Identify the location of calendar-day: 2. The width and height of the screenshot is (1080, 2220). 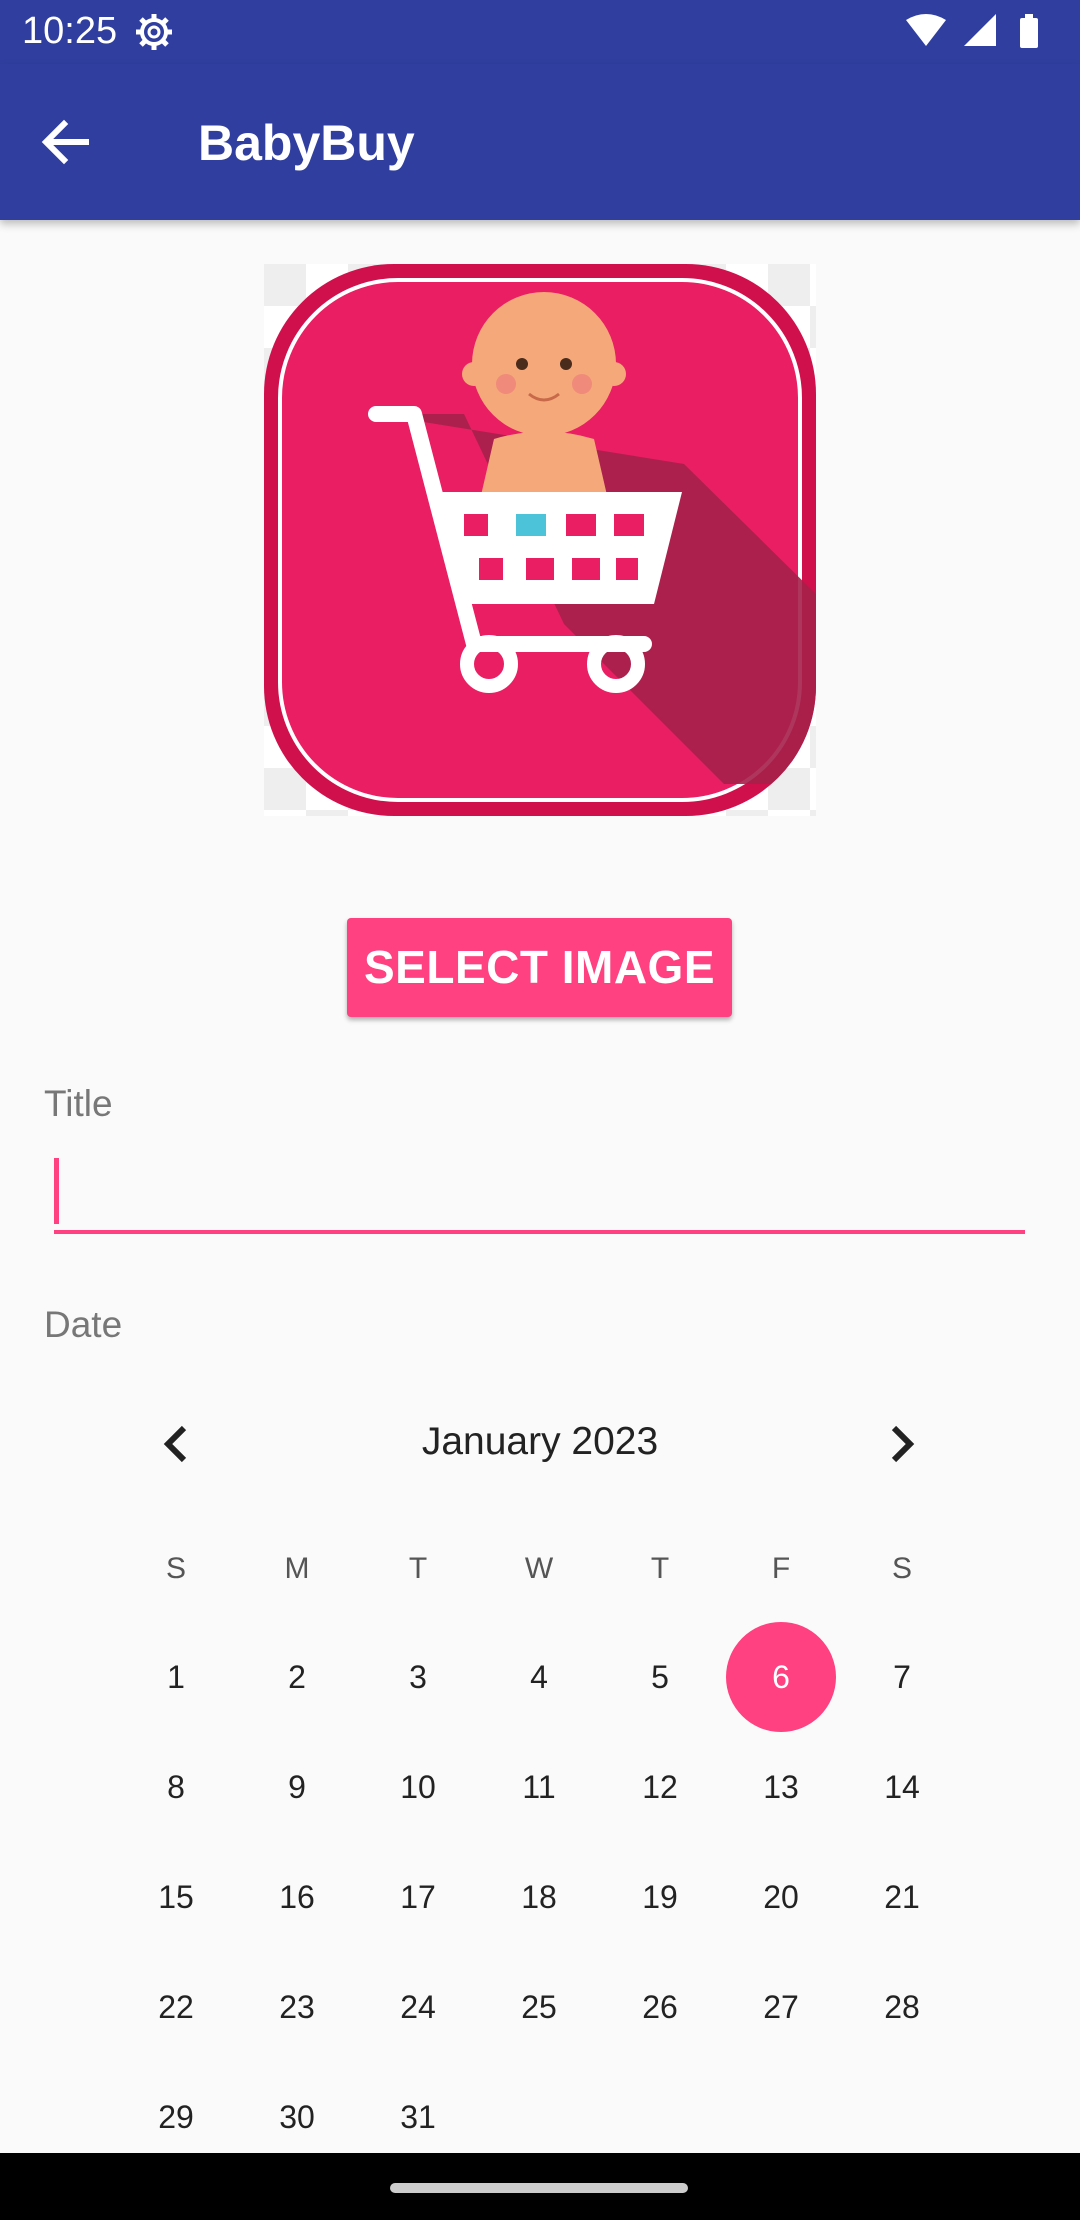
(297, 1677).